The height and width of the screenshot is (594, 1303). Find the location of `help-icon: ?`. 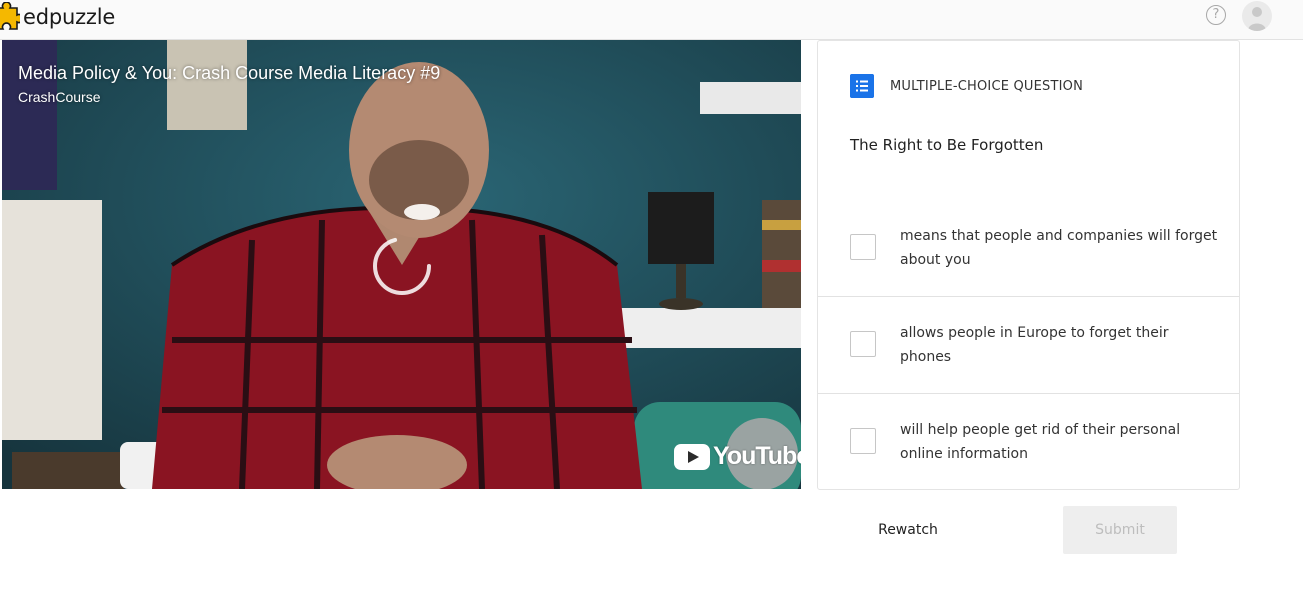

help-icon: ? is located at coordinates (1216, 15).